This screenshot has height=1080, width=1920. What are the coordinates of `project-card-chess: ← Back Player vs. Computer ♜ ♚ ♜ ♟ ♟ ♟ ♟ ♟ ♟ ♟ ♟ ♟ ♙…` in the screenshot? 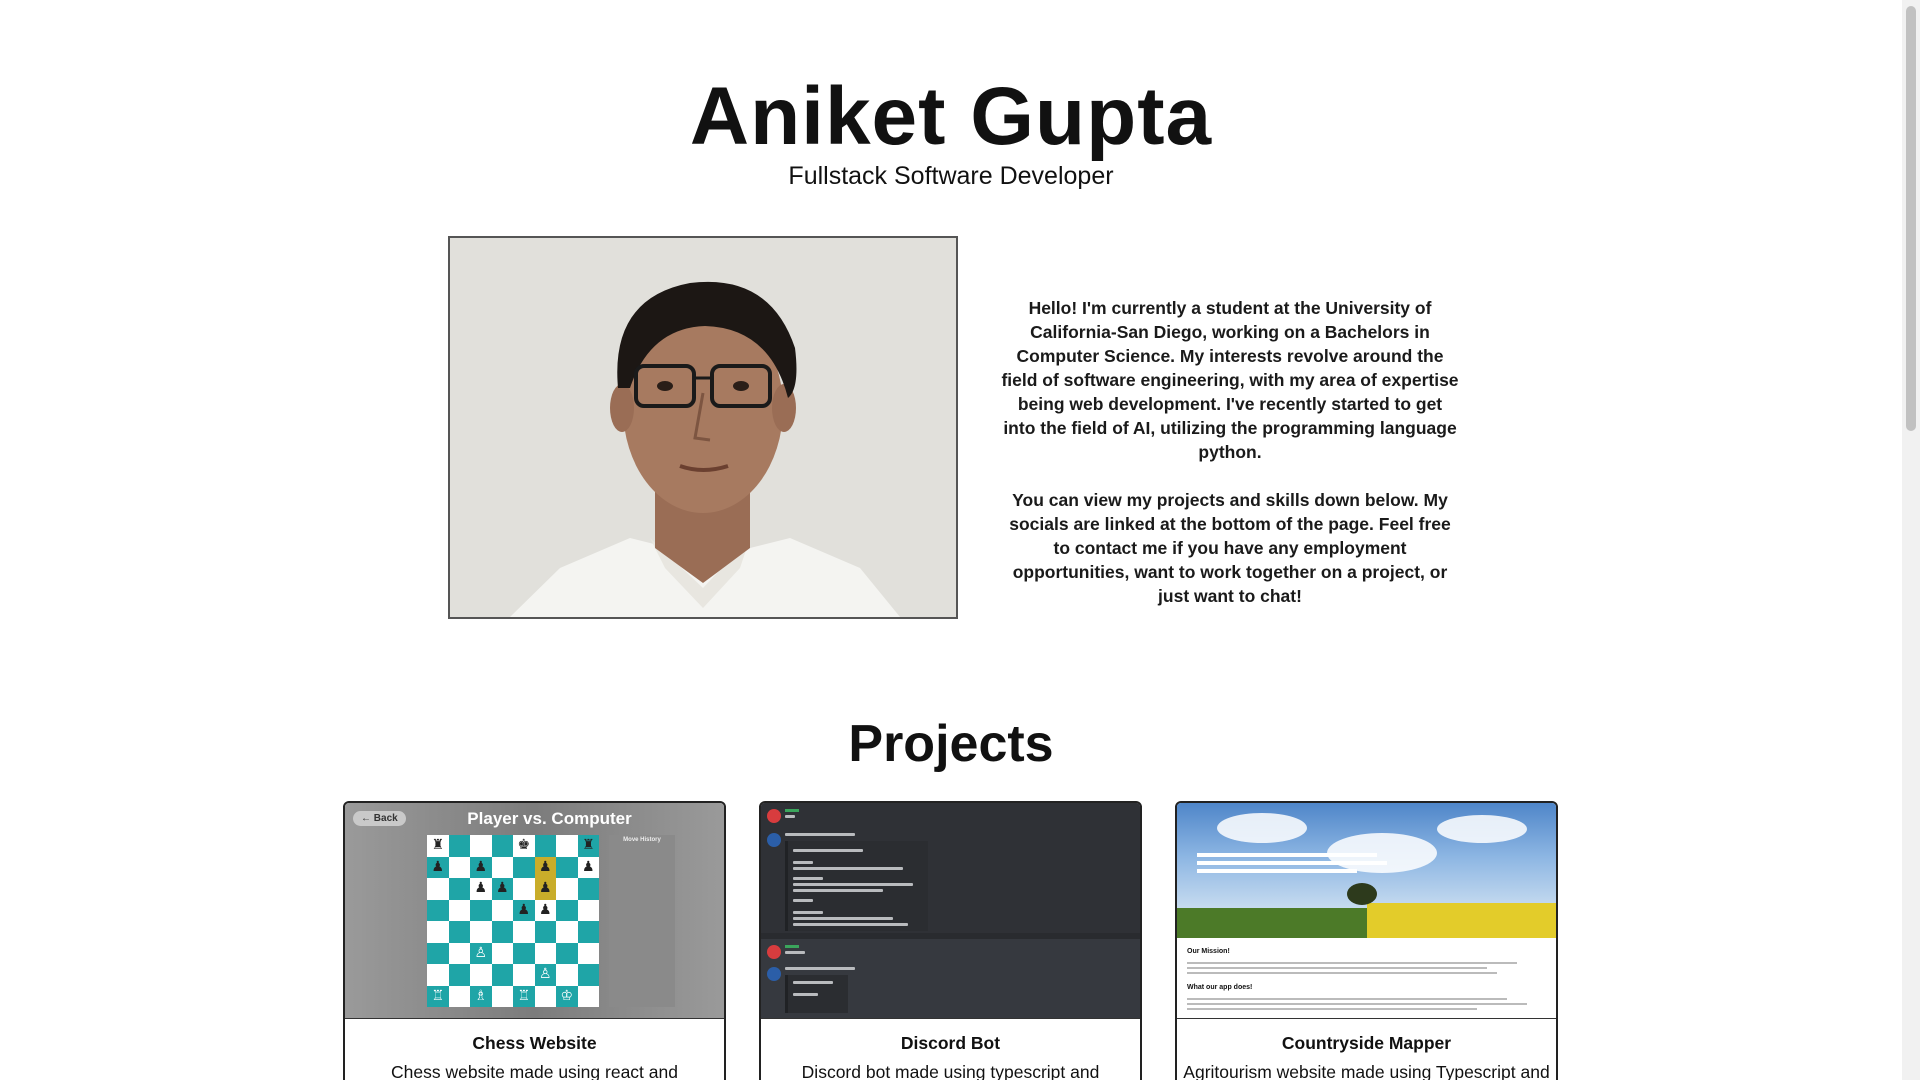 It's located at (534, 940).